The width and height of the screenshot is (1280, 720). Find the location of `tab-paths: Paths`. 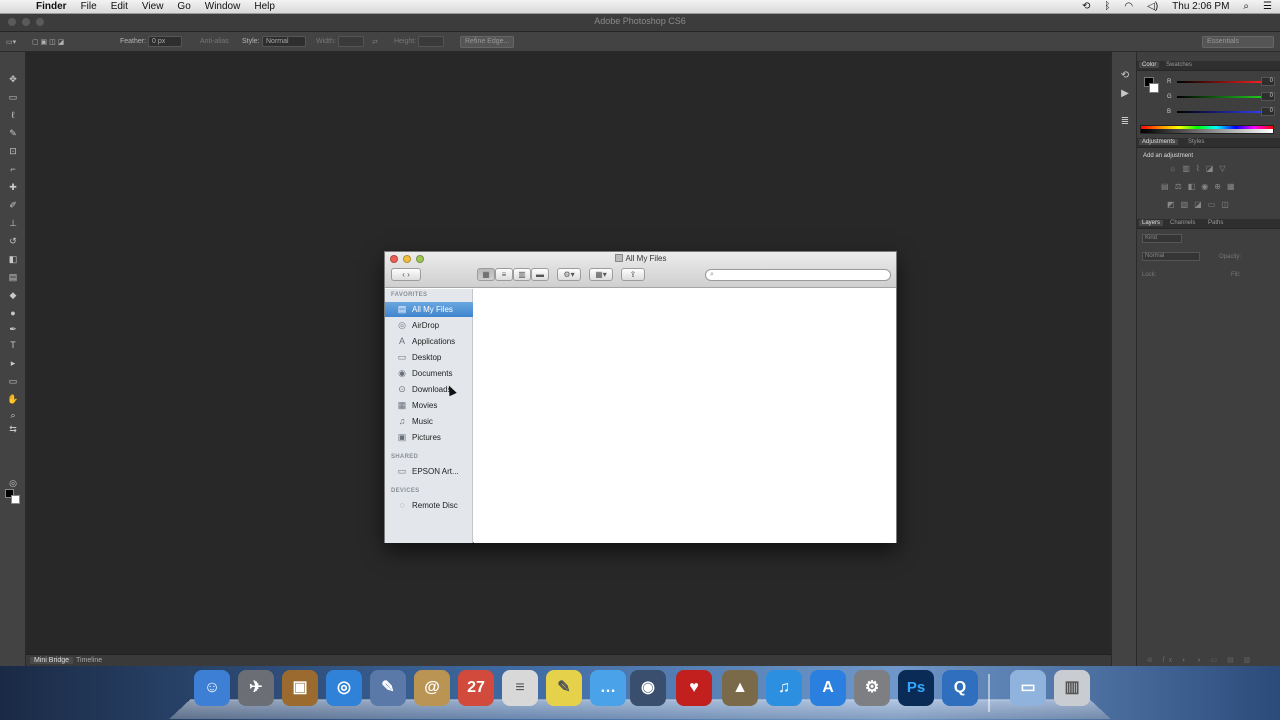

tab-paths: Paths is located at coordinates (1215, 223).